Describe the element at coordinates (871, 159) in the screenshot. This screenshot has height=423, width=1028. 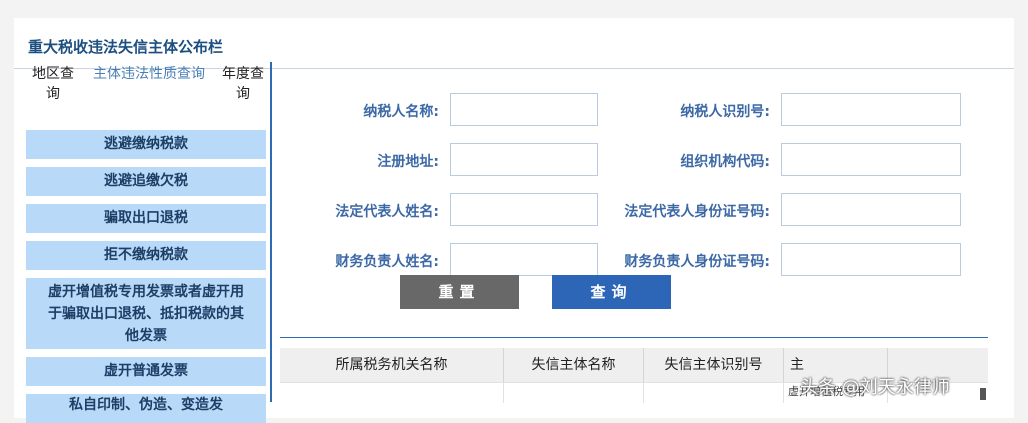
I see `org-code-input` at that location.